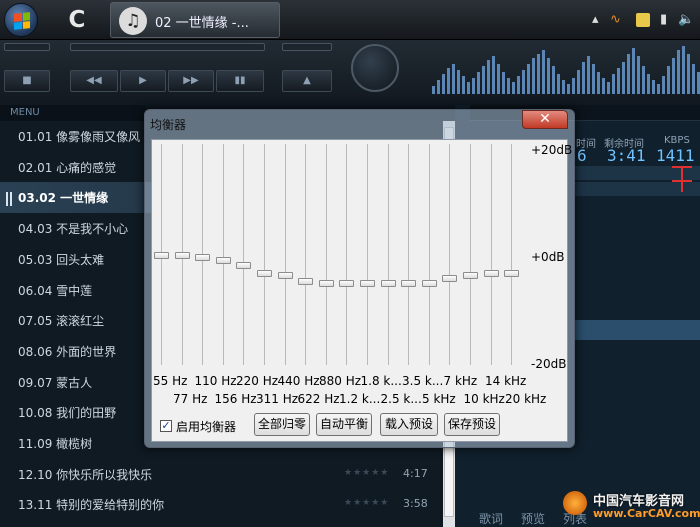  I want to click on peak-marker, so click(682, 181).